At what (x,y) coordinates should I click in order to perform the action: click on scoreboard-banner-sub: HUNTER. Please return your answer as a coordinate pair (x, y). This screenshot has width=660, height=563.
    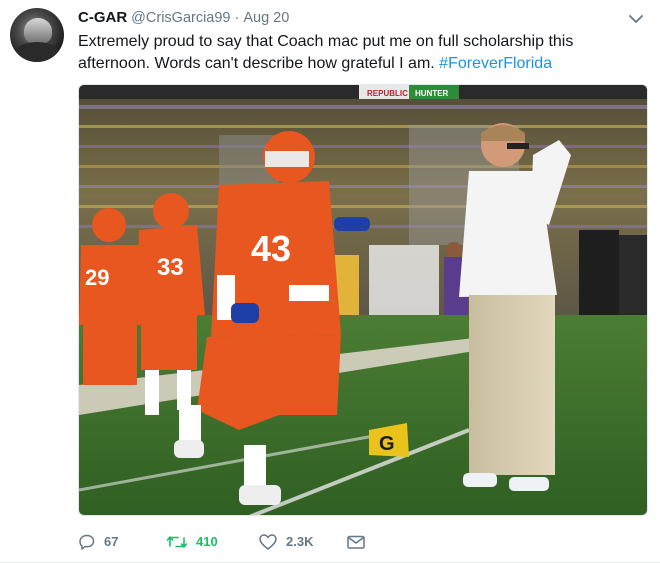
    Looking at the image, I should click on (432, 93).